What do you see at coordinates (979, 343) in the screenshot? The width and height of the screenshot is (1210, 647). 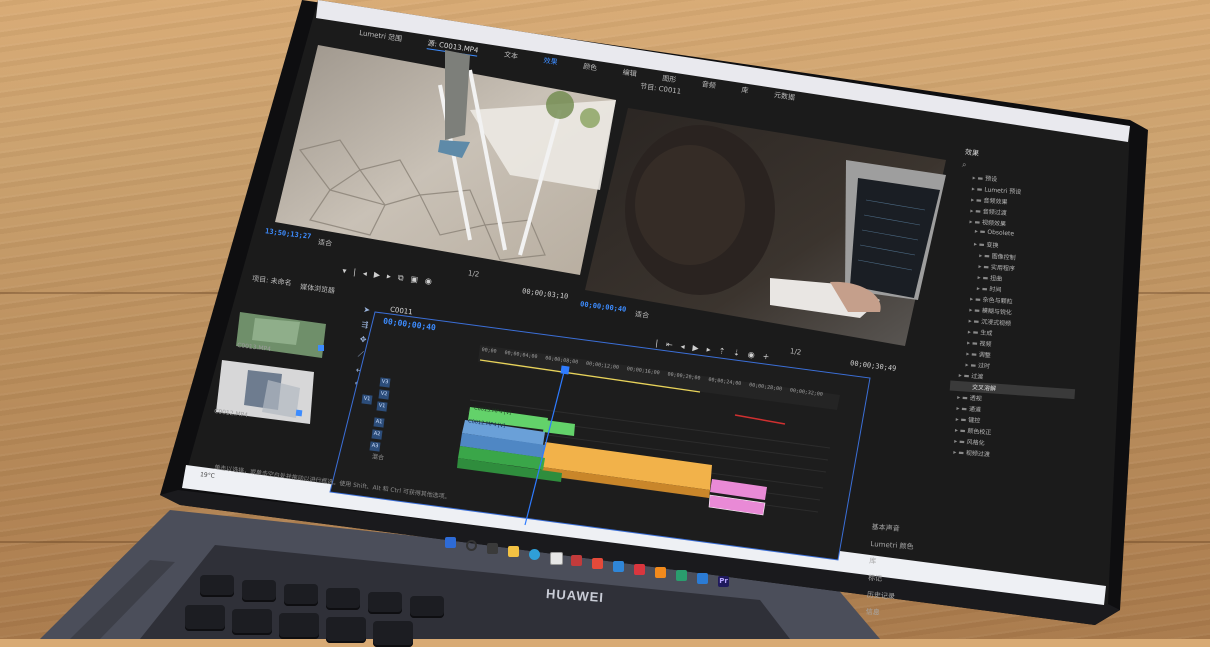 I see `effects-folder: 视频` at bounding box center [979, 343].